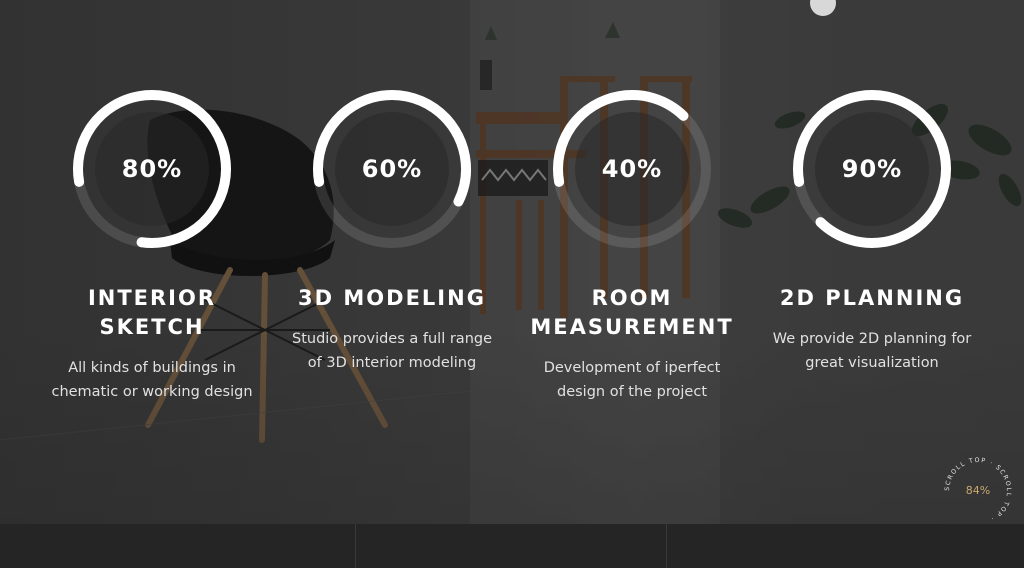 This screenshot has width=1024, height=568. Describe the element at coordinates (392, 298) in the screenshot. I see `skill-title: 3D MODELING` at that location.